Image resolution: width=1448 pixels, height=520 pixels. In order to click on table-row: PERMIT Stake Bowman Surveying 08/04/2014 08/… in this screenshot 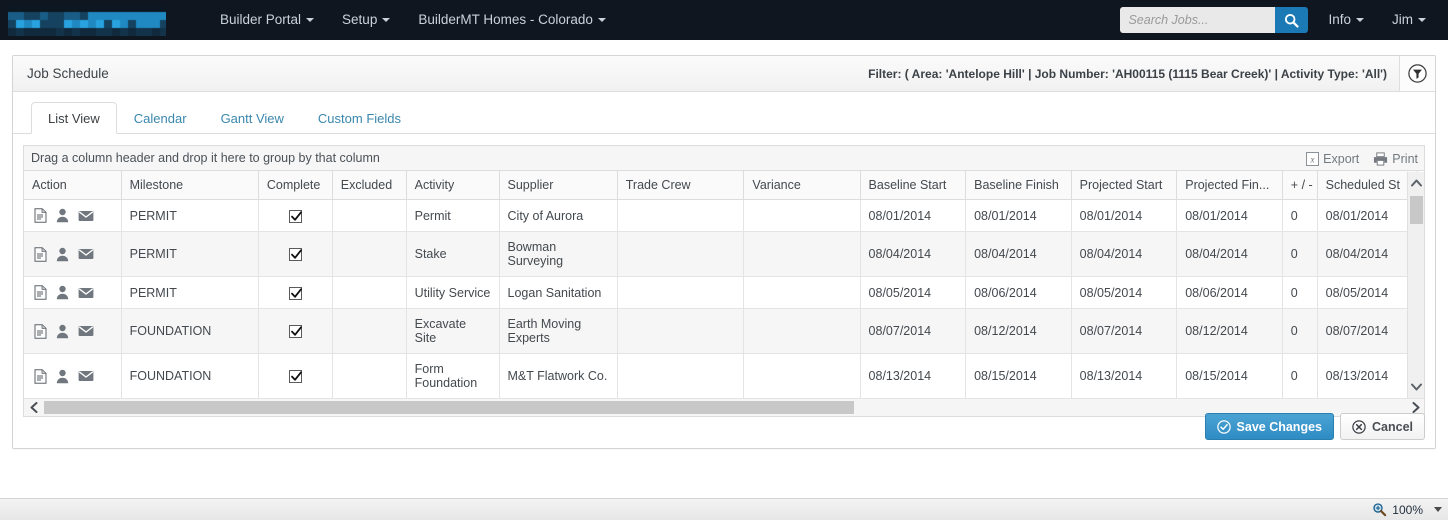, I will do `click(721, 254)`.